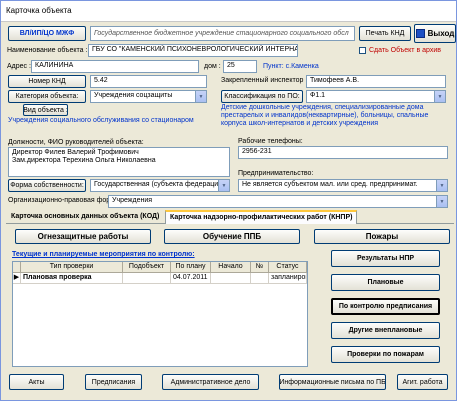 The height and width of the screenshot is (401, 457). What do you see at coordinates (382, 236) in the screenshot?
I see `fires-button: Пожары` at bounding box center [382, 236].